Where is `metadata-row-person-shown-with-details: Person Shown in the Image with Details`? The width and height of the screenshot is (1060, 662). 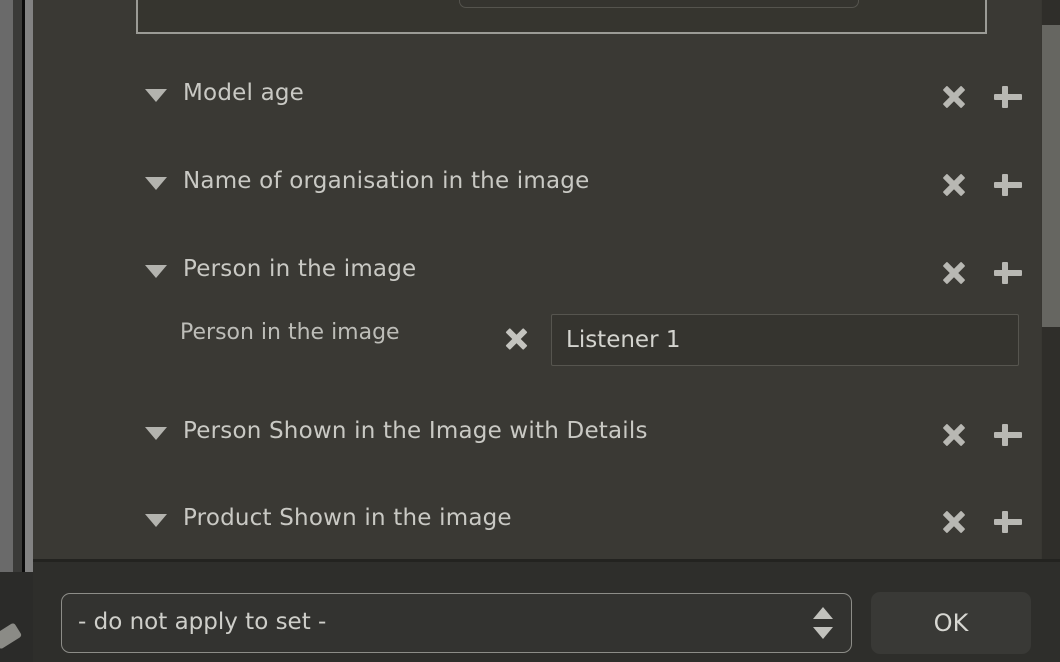
metadata-row-person-shown-with-details: Person Shown in the Image with Details is located at coordinates (537, 435).